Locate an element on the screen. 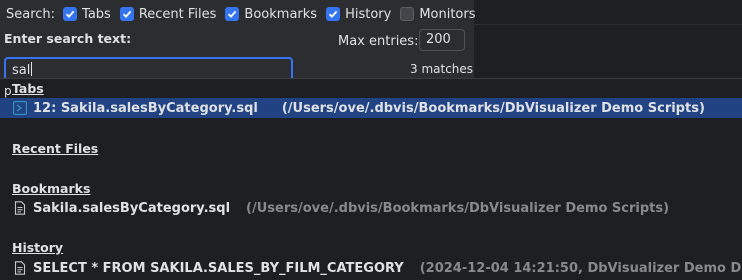  option-monitors-label: Monitors is located at coordinates (447, 14).